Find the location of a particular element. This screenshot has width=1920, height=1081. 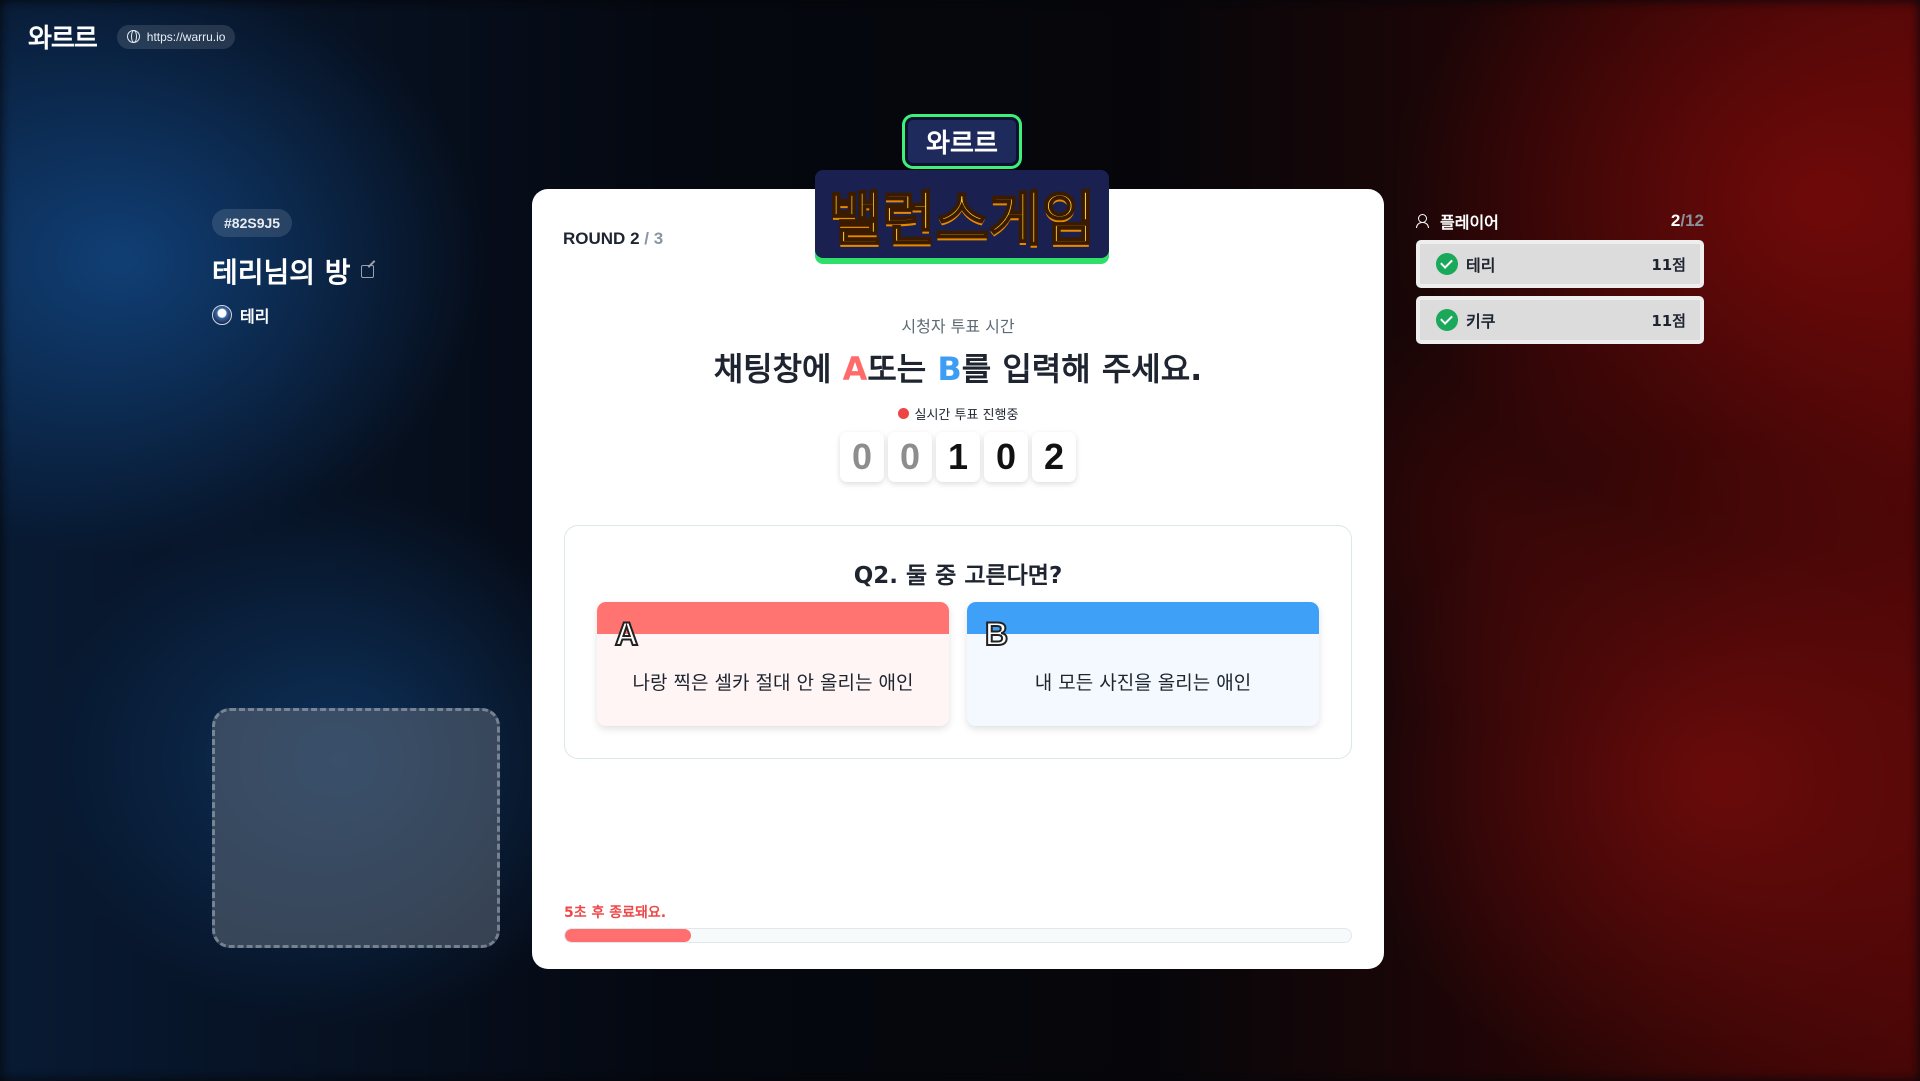

player-row: 테리 11점 is located at coordinates (1560, 264).